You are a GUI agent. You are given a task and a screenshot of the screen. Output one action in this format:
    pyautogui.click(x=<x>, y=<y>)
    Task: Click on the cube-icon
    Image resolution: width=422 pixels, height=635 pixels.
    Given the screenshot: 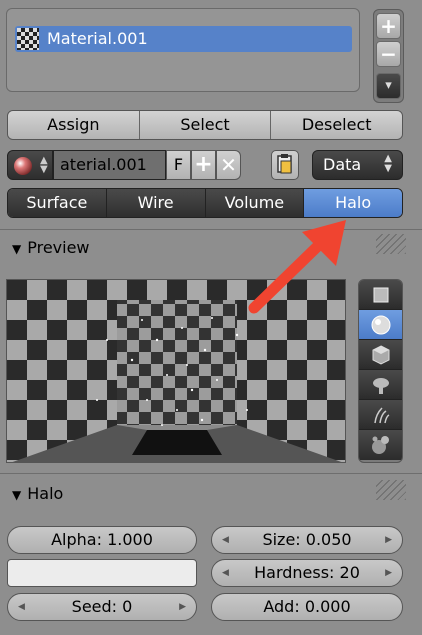 What is the action you would take?
    pyautogui.click(x=380, y=355)
    